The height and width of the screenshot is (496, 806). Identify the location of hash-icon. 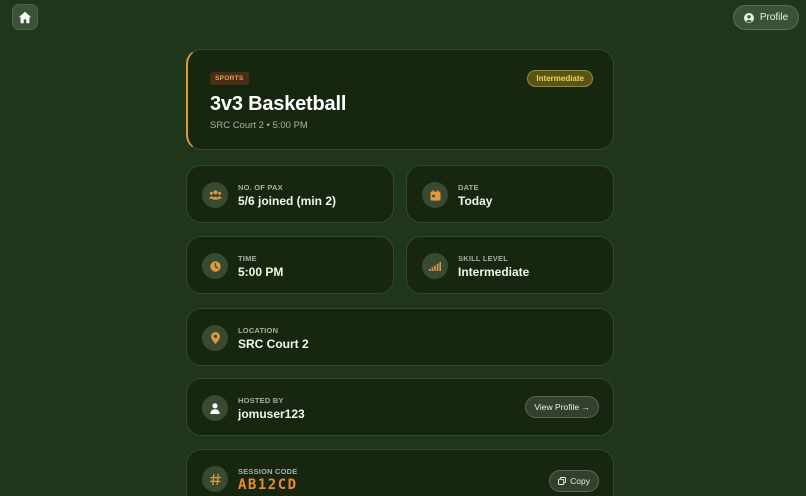
(215, 479).